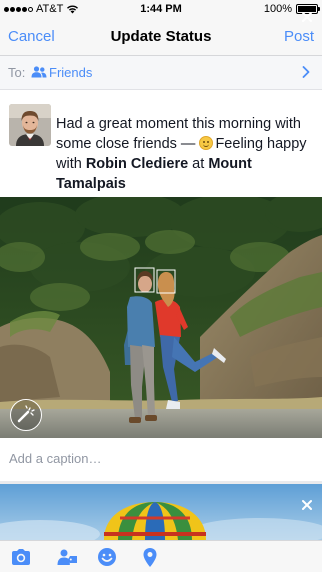  Describe the element at coordinates (71, 164) in the screenshot. I see `with-text: with` at that location.